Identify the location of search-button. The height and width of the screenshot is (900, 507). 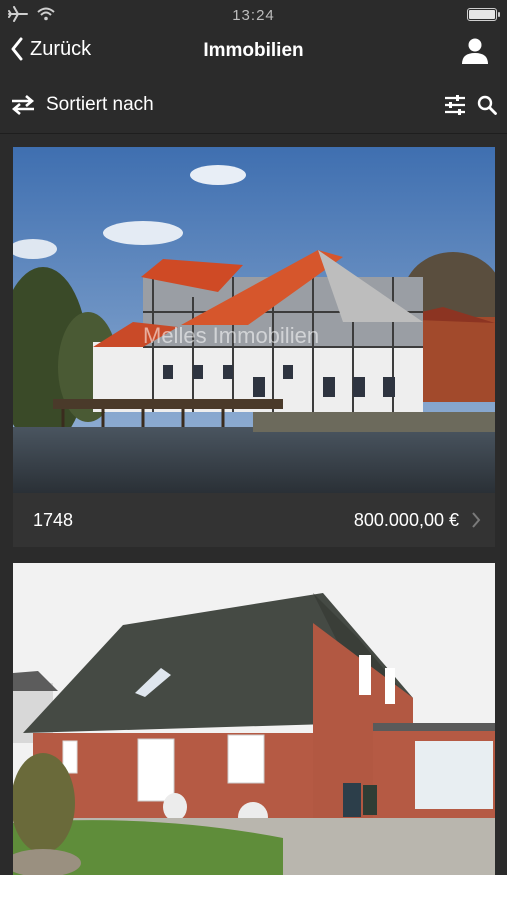
(487, 107).